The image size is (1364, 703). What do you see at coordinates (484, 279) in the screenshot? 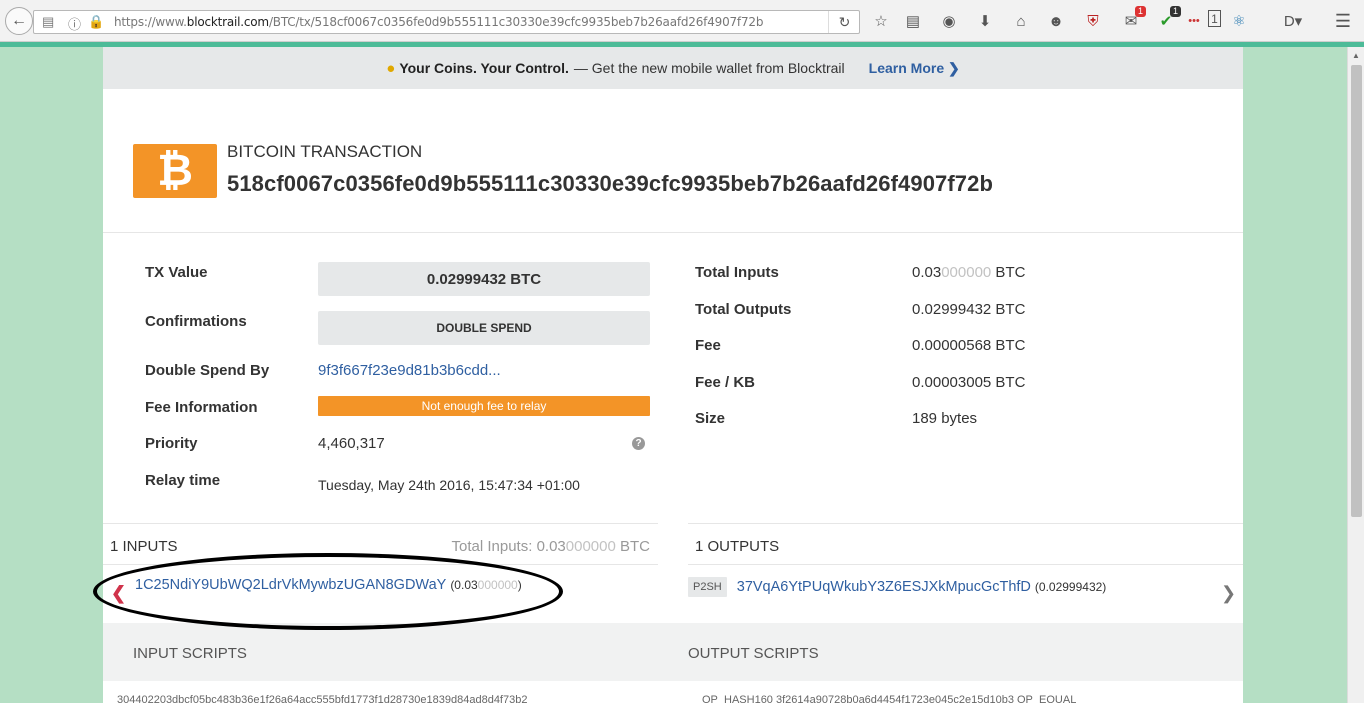
I see `tx-value: 0.02999432 BTC` at bounding box center [484, 279].